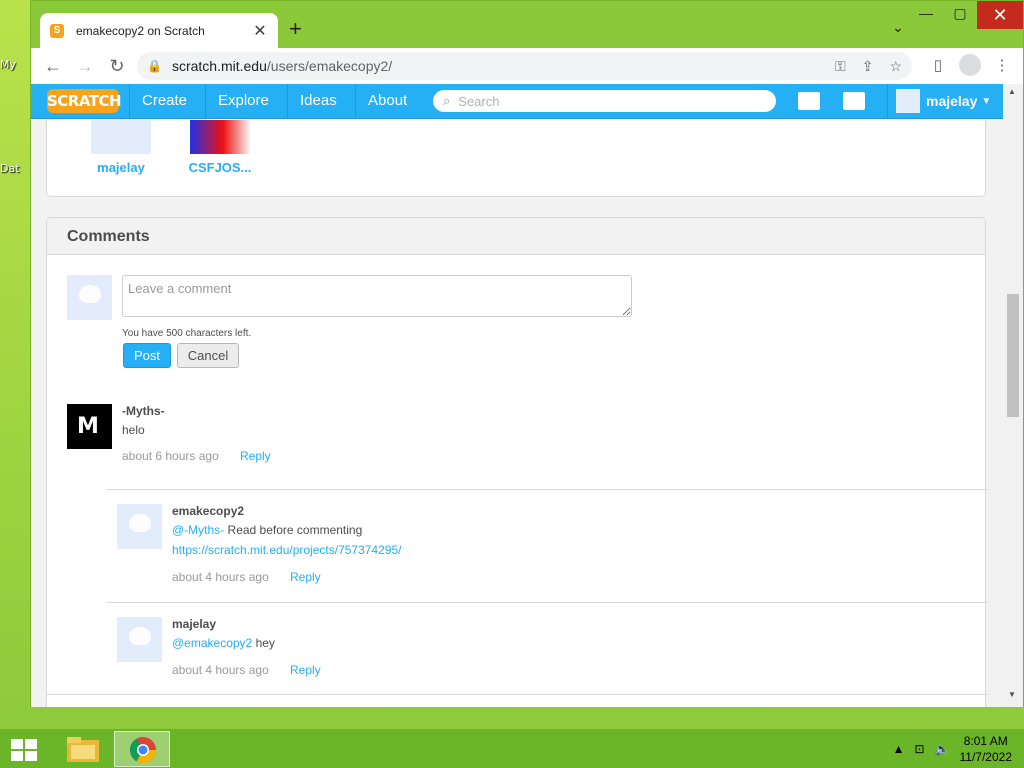 This screenshot has width=1024, height=768. What do you see at coordinates (260, 31) in the screenshot?
I see `close-tab-icon: ✕` at bounding box center [260, 31].